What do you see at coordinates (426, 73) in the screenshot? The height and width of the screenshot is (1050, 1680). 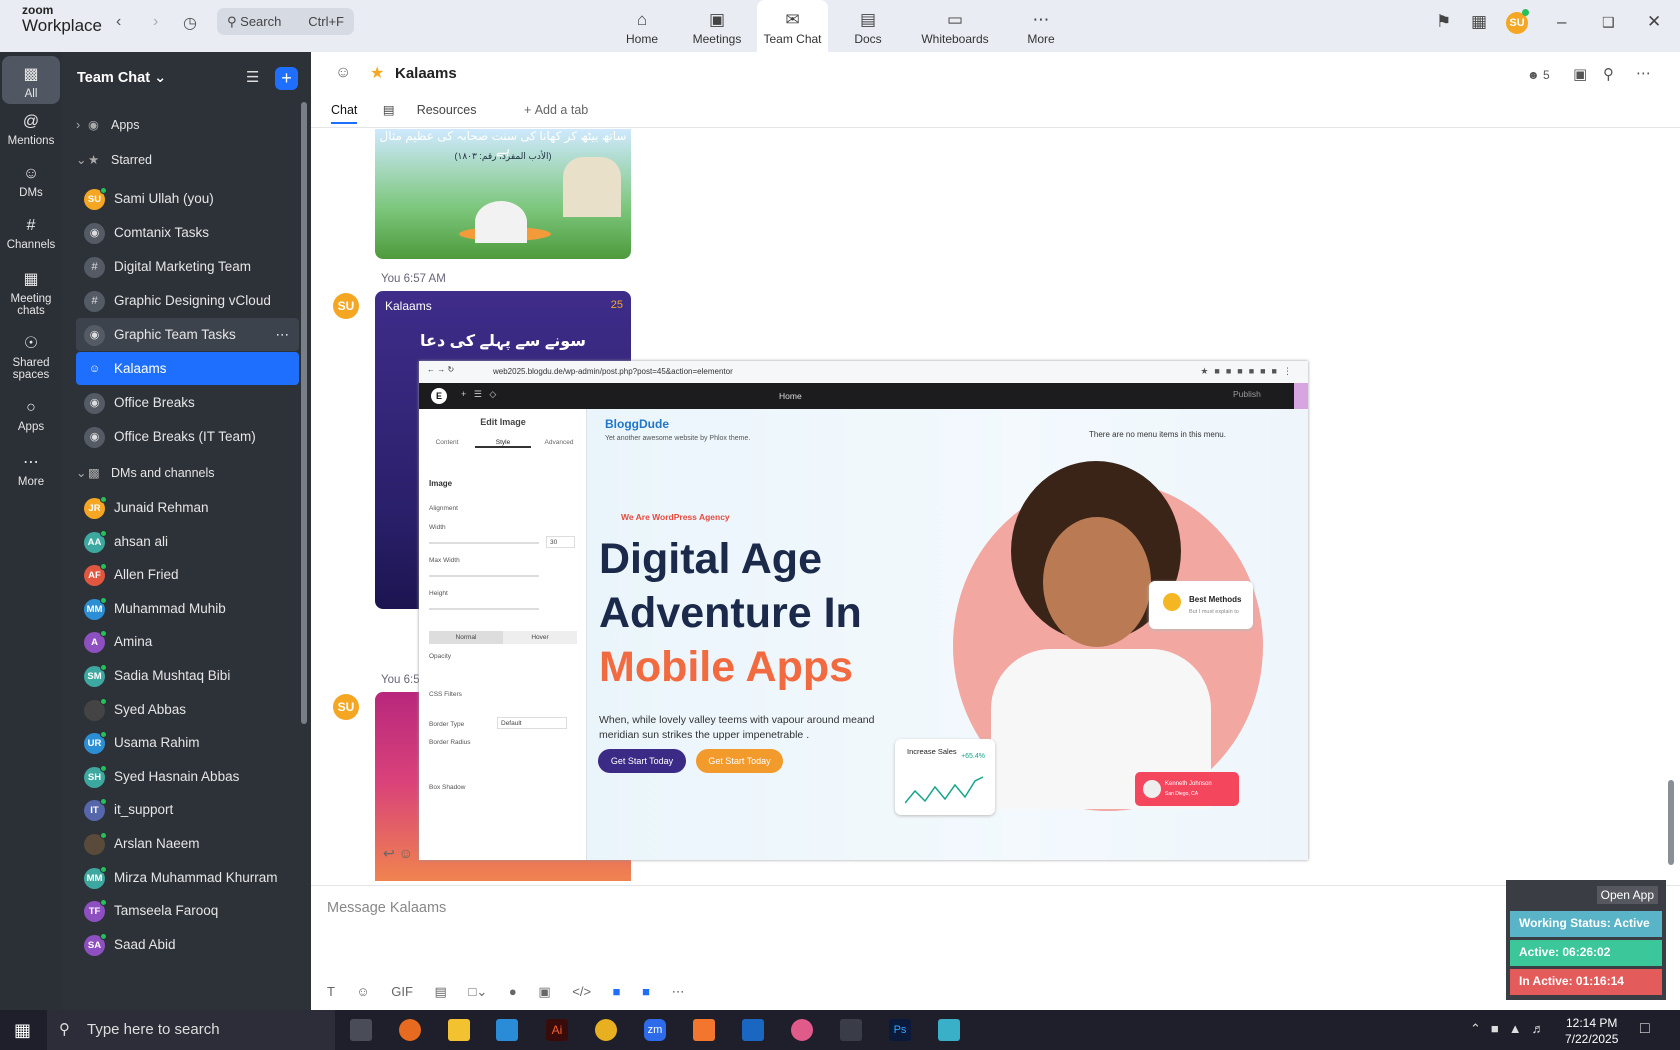 I see `channel-title: Kalaams` at bounding box center [426, 73].